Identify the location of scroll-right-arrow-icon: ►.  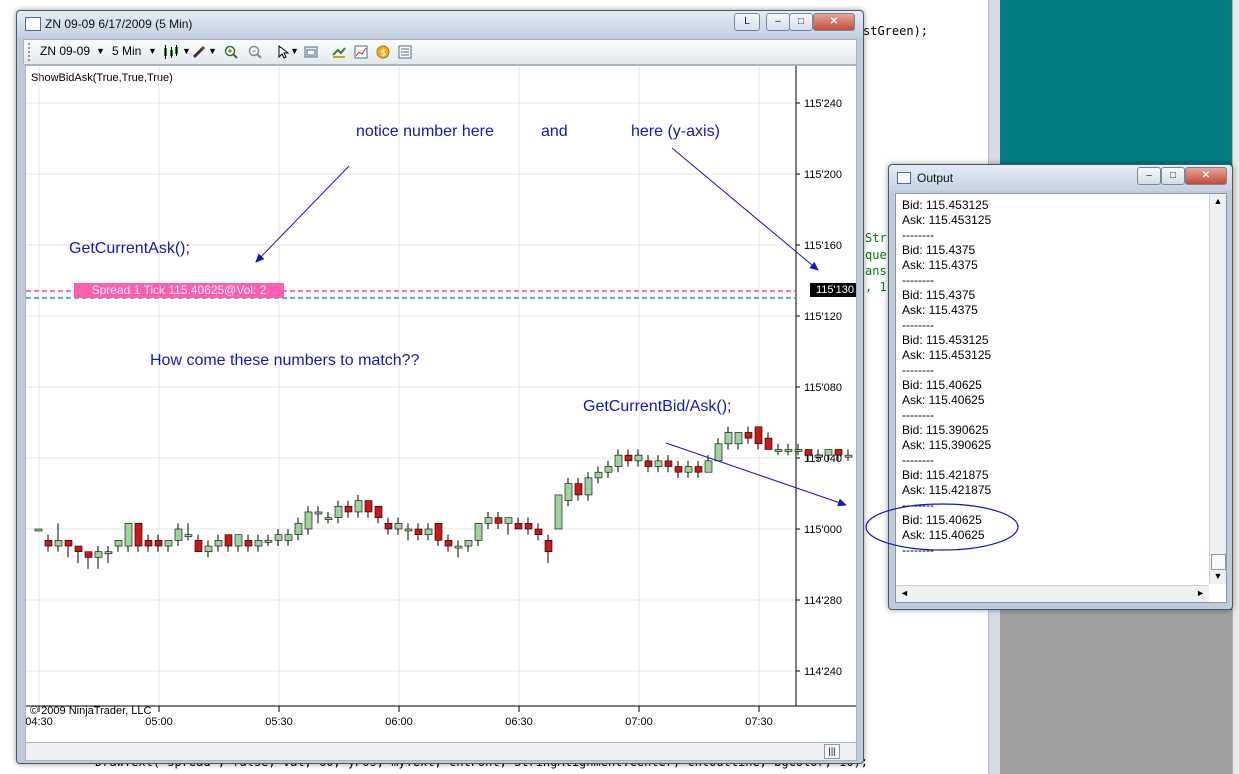
(1200, 593).